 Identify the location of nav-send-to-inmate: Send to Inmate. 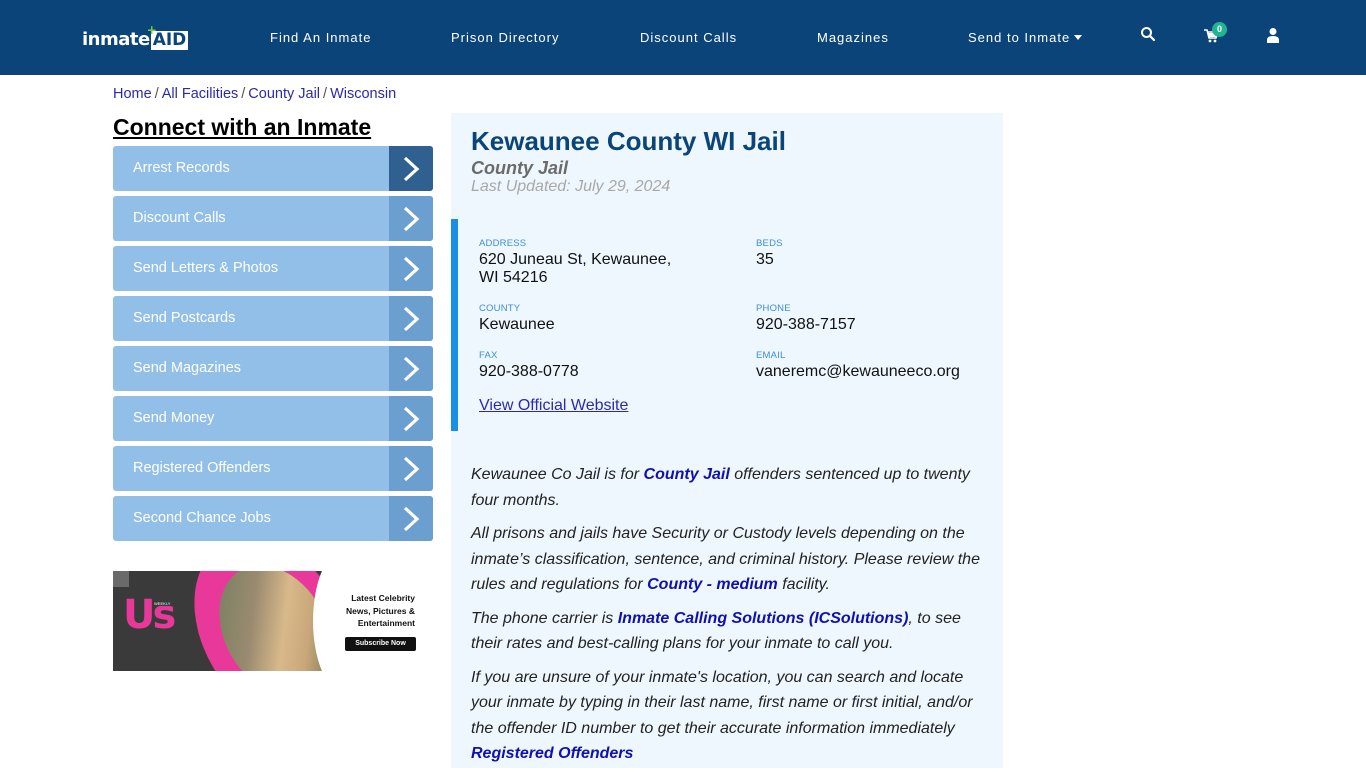
(1025, 38).